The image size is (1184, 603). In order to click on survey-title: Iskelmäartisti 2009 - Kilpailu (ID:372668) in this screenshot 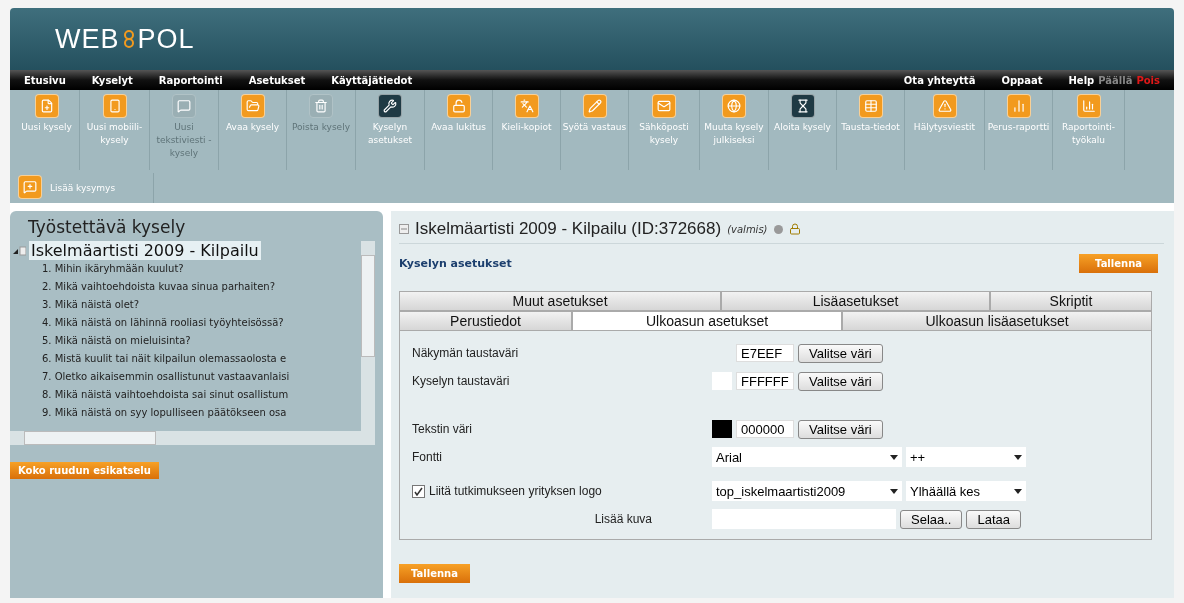, I will do `click(568, 229)`.